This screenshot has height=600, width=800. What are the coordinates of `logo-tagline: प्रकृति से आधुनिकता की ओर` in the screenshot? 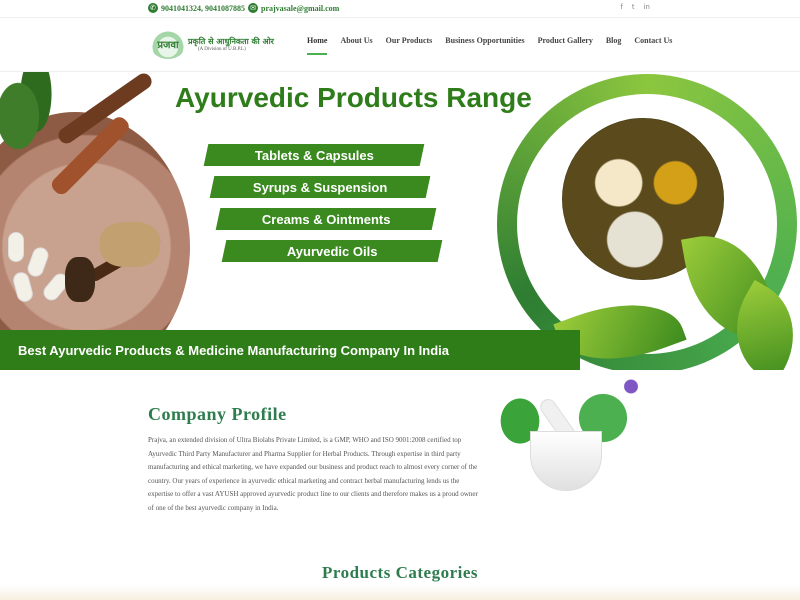 It's located at (231, 41).